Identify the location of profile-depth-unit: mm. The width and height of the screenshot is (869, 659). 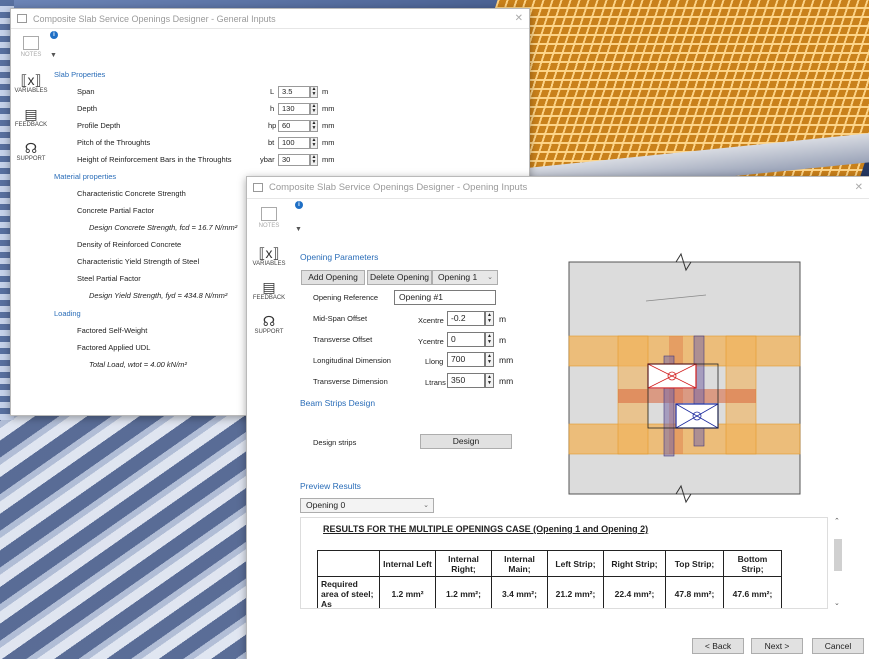
(328, 125).